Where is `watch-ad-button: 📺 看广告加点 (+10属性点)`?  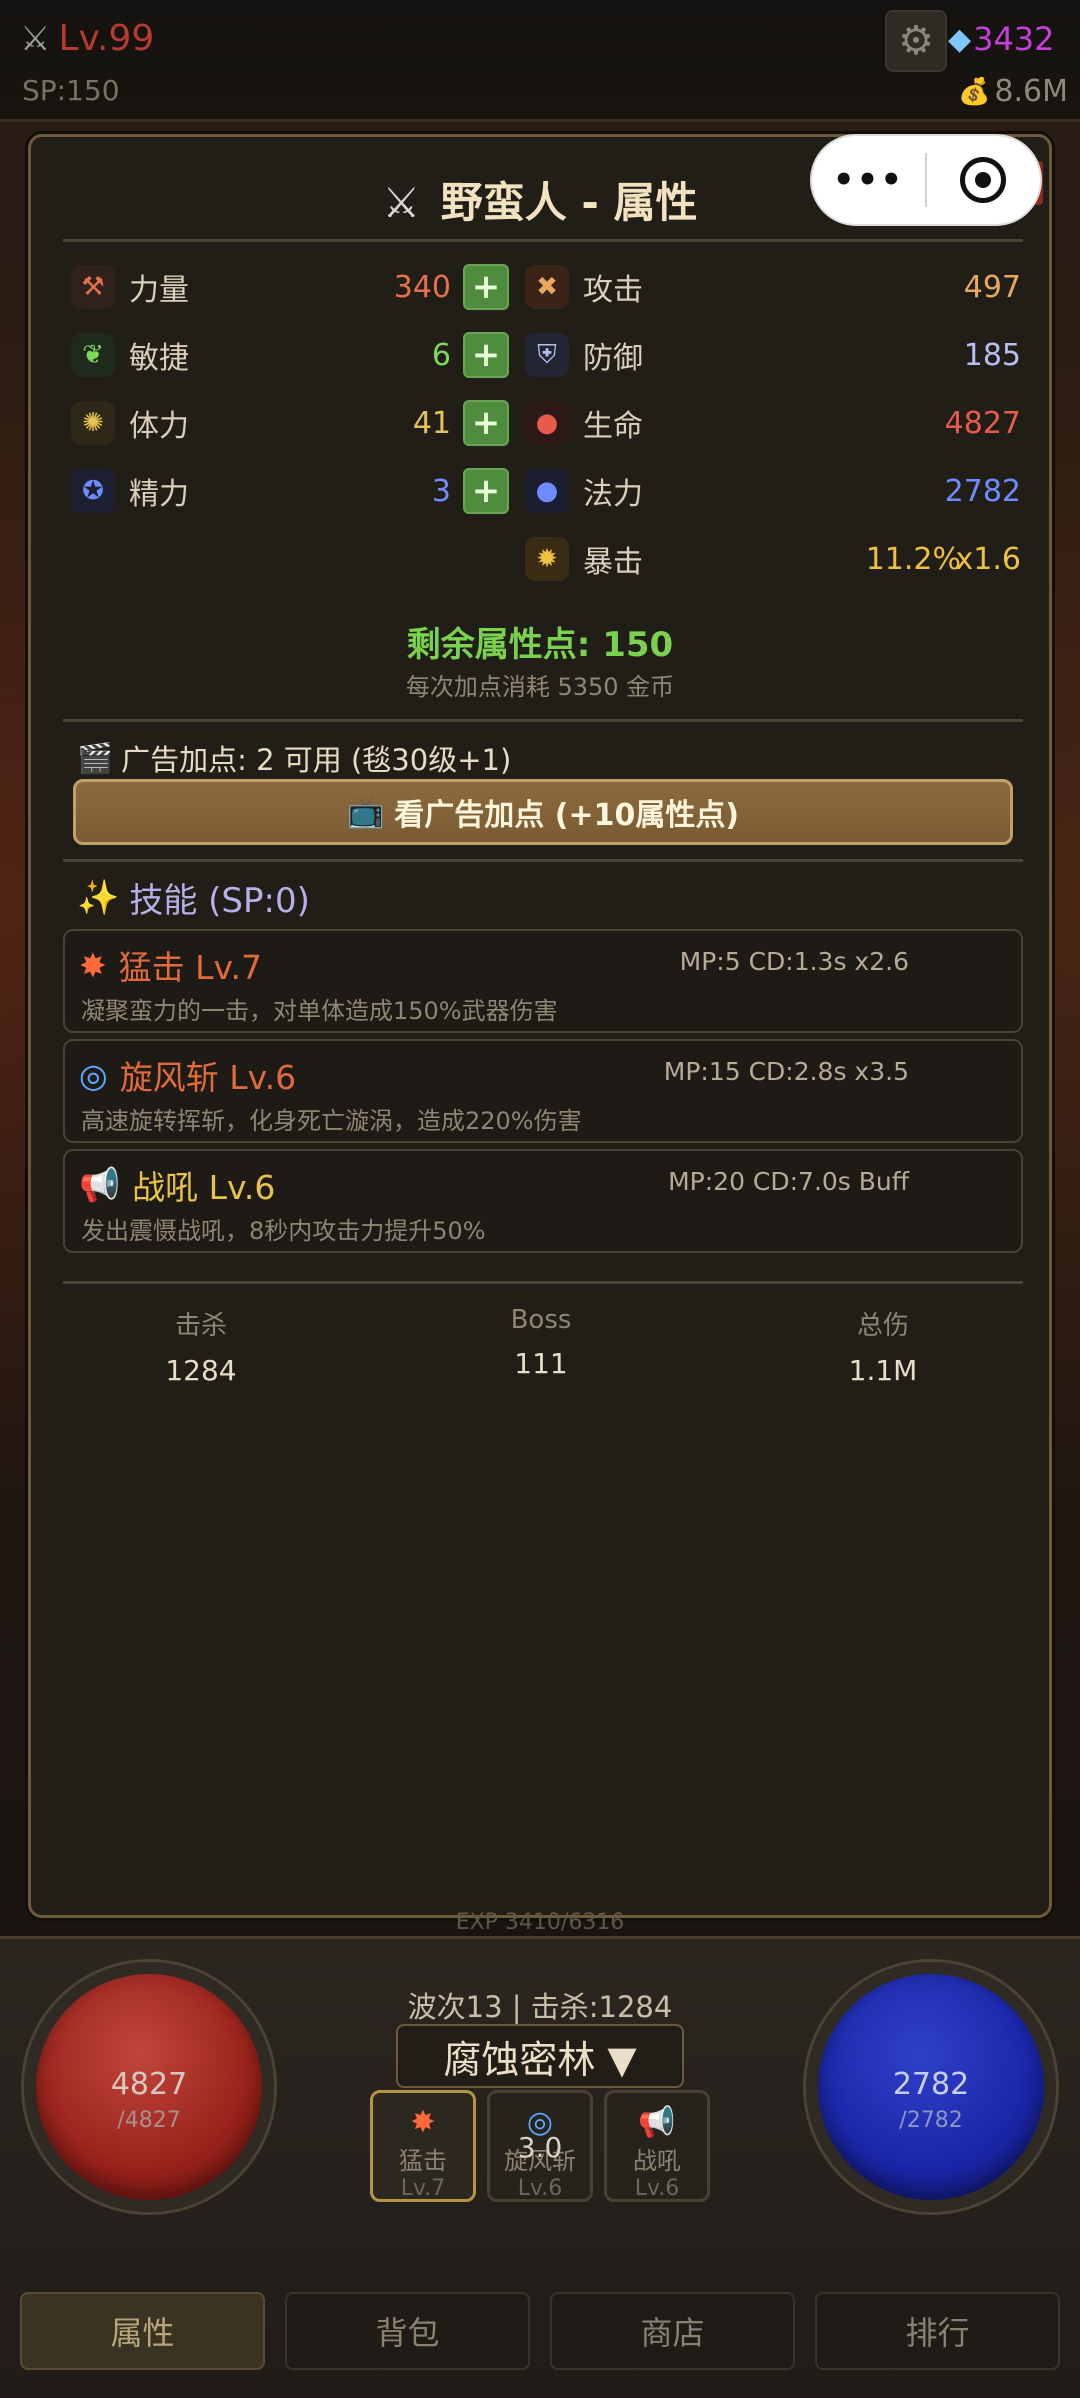
watch-ad-button: 📺 看广告加点 (+10属性点) is located at coordinates (543, 812).